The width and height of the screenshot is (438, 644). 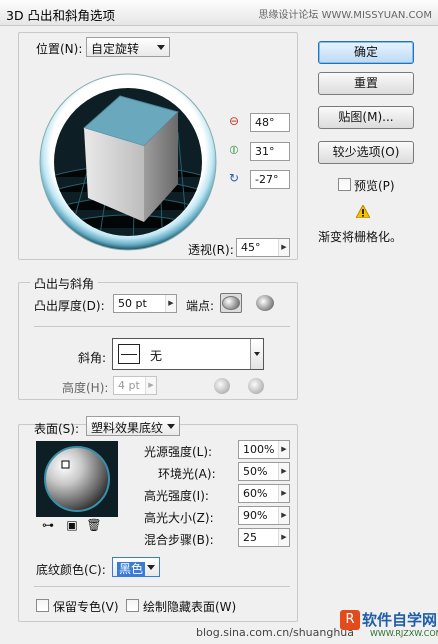 What do you see at coordinates (94, 525) in the screenshot?
I see `delete-light-icon: 🗑` at bounding box center [94, 525].